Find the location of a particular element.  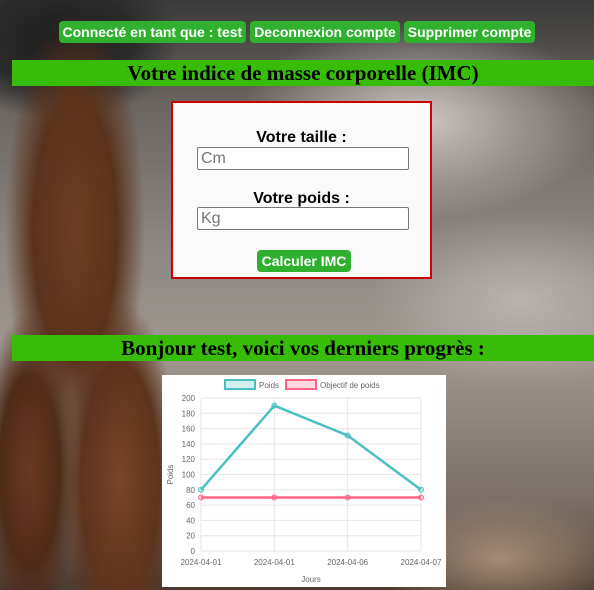

y-tick-label: 20 is located at coordinates (190, 536).